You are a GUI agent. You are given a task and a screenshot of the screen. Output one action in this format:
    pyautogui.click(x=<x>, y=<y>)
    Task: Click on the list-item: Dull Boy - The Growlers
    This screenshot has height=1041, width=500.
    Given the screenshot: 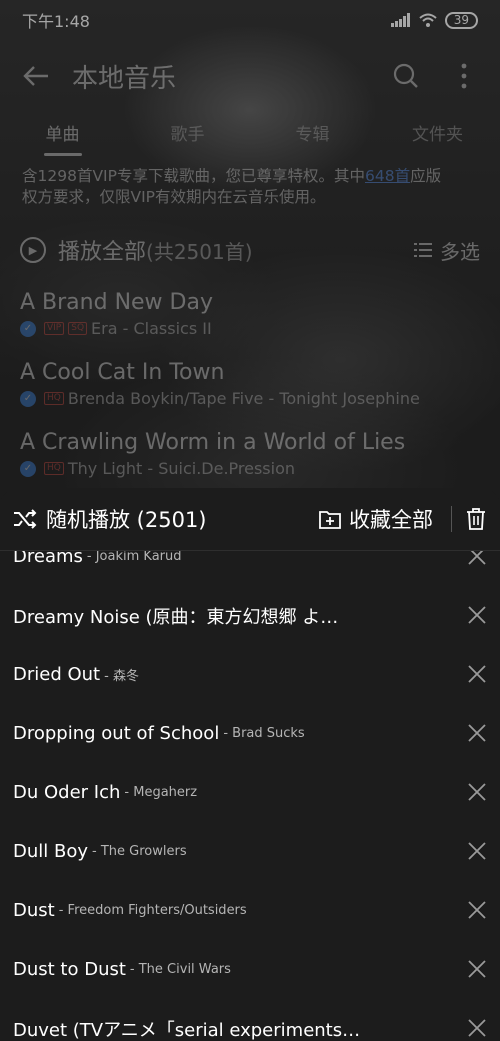 What is the action you would take?
    pyautogui.click(x=250, y=851)
    